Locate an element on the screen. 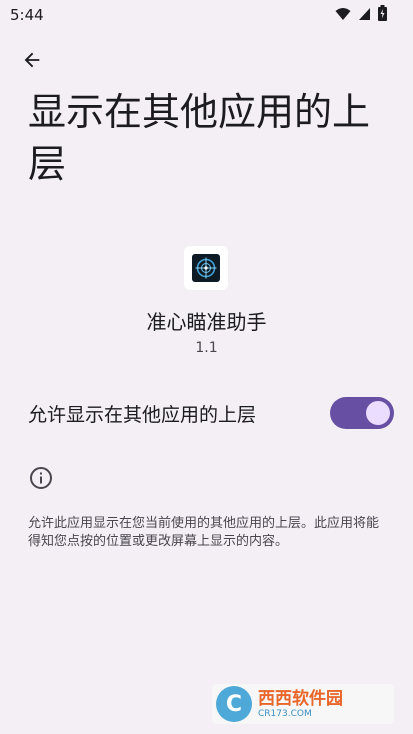 The height and width of the screenshot is (734, 413). page-title: 显示在其他应用的上层 is located at coordinates (199, 138).